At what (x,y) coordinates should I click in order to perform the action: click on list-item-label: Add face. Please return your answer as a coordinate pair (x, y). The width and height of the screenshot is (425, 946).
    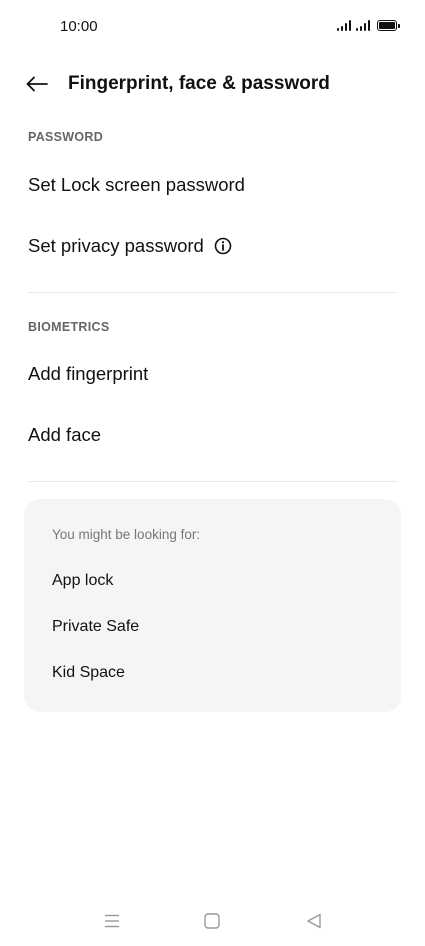
    Looking at the image, I should click on (65, 434).